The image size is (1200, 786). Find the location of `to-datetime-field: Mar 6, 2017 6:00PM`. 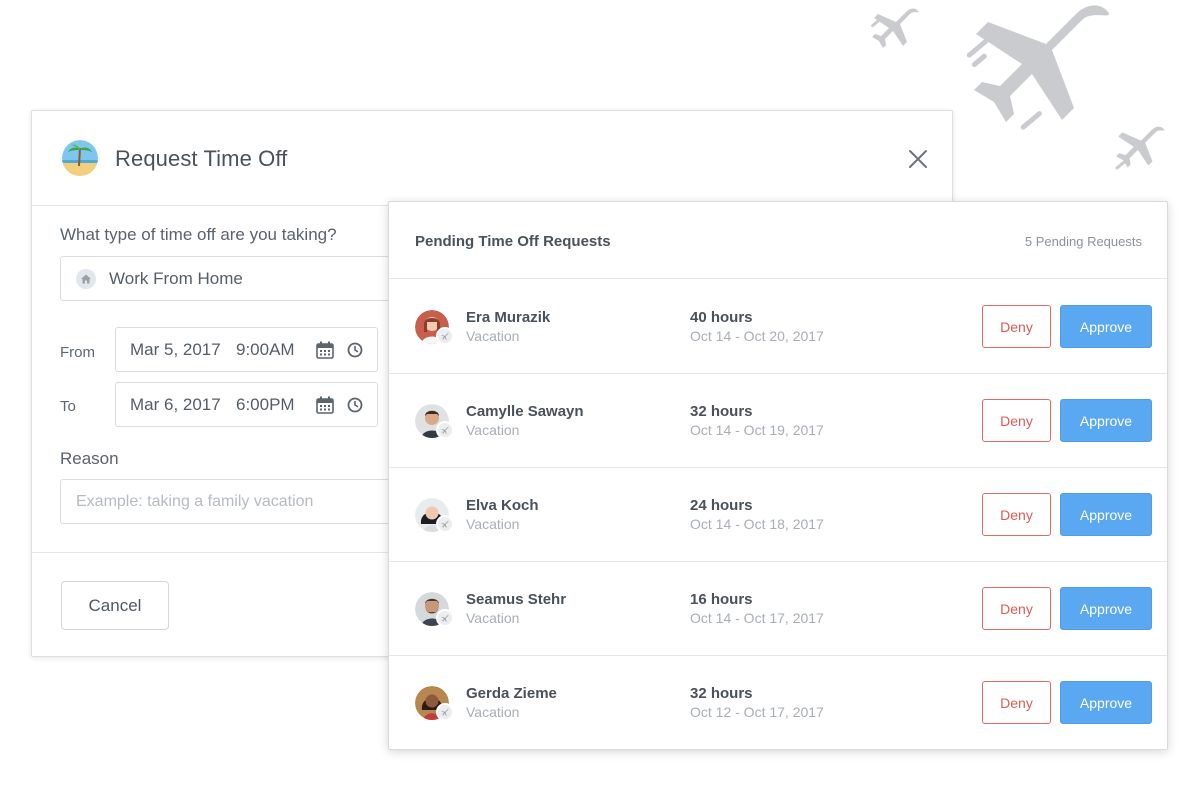

to-datetime-field: Mar 6, 2017 6:00PM is located at coordinates (246, 404).